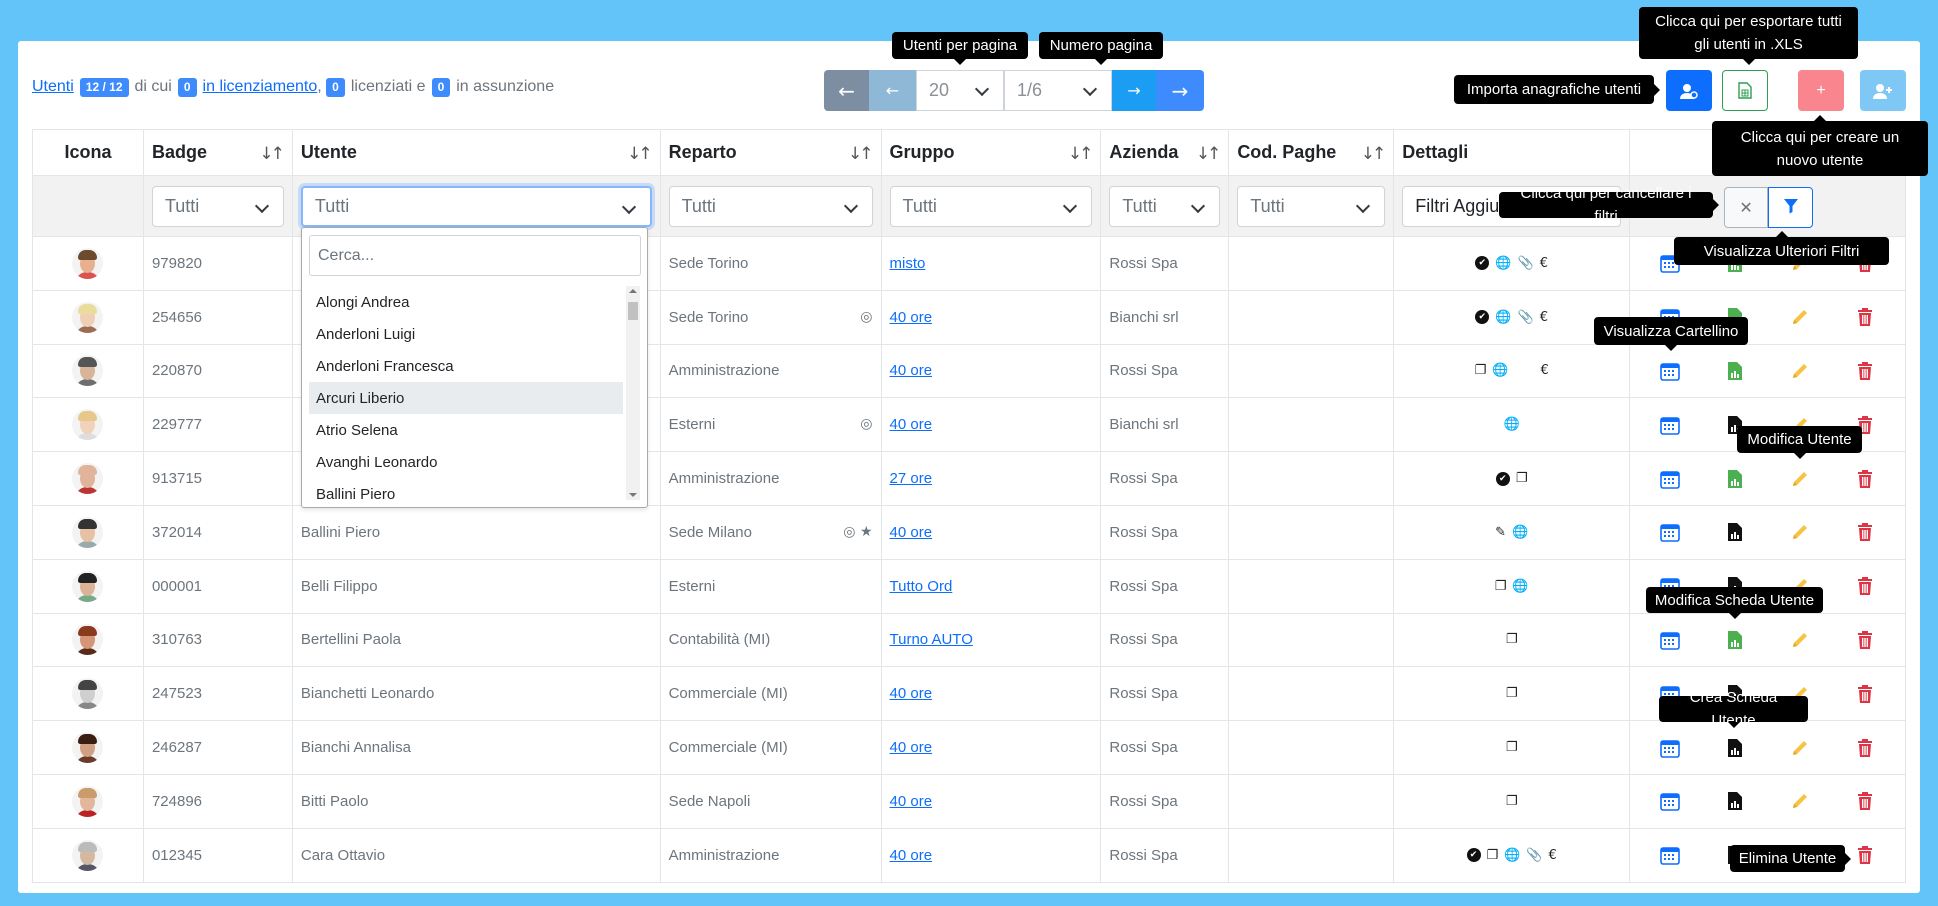 This screenshot has height=906, width=1938. Describe the element at coordinates (1745, 90) in the screenshot. I see `export-xls-button` at that location.